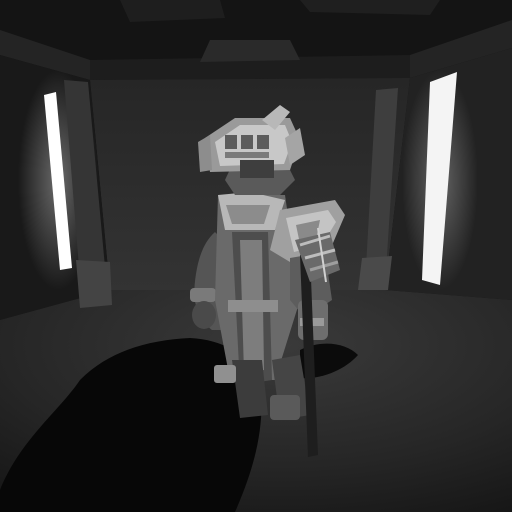 Image resolution: width=512 pixels, height=512 pixels. What do you see at coordinates (440, 180) in the screenshot?
I see `light-window-right` at bounding box center [440, 180].